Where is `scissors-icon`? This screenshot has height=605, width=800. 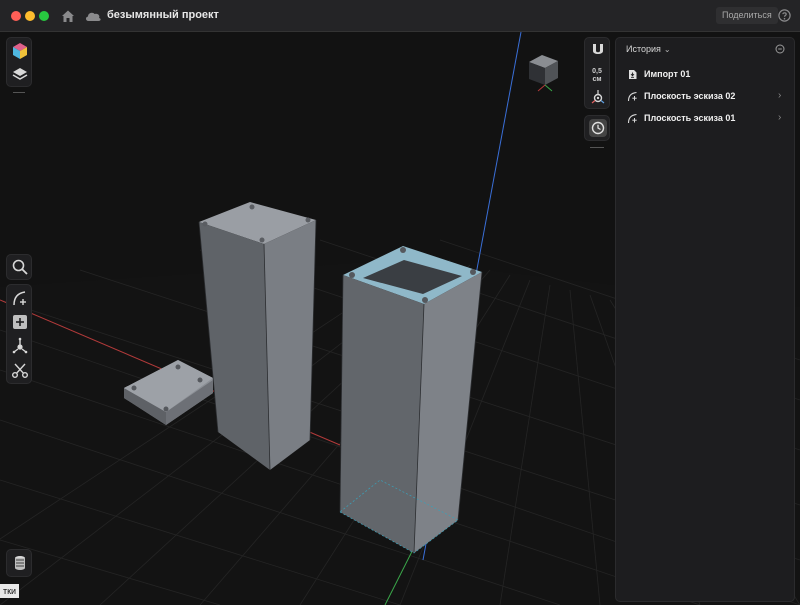
scissors-icon is located at coordinates (20, 370).